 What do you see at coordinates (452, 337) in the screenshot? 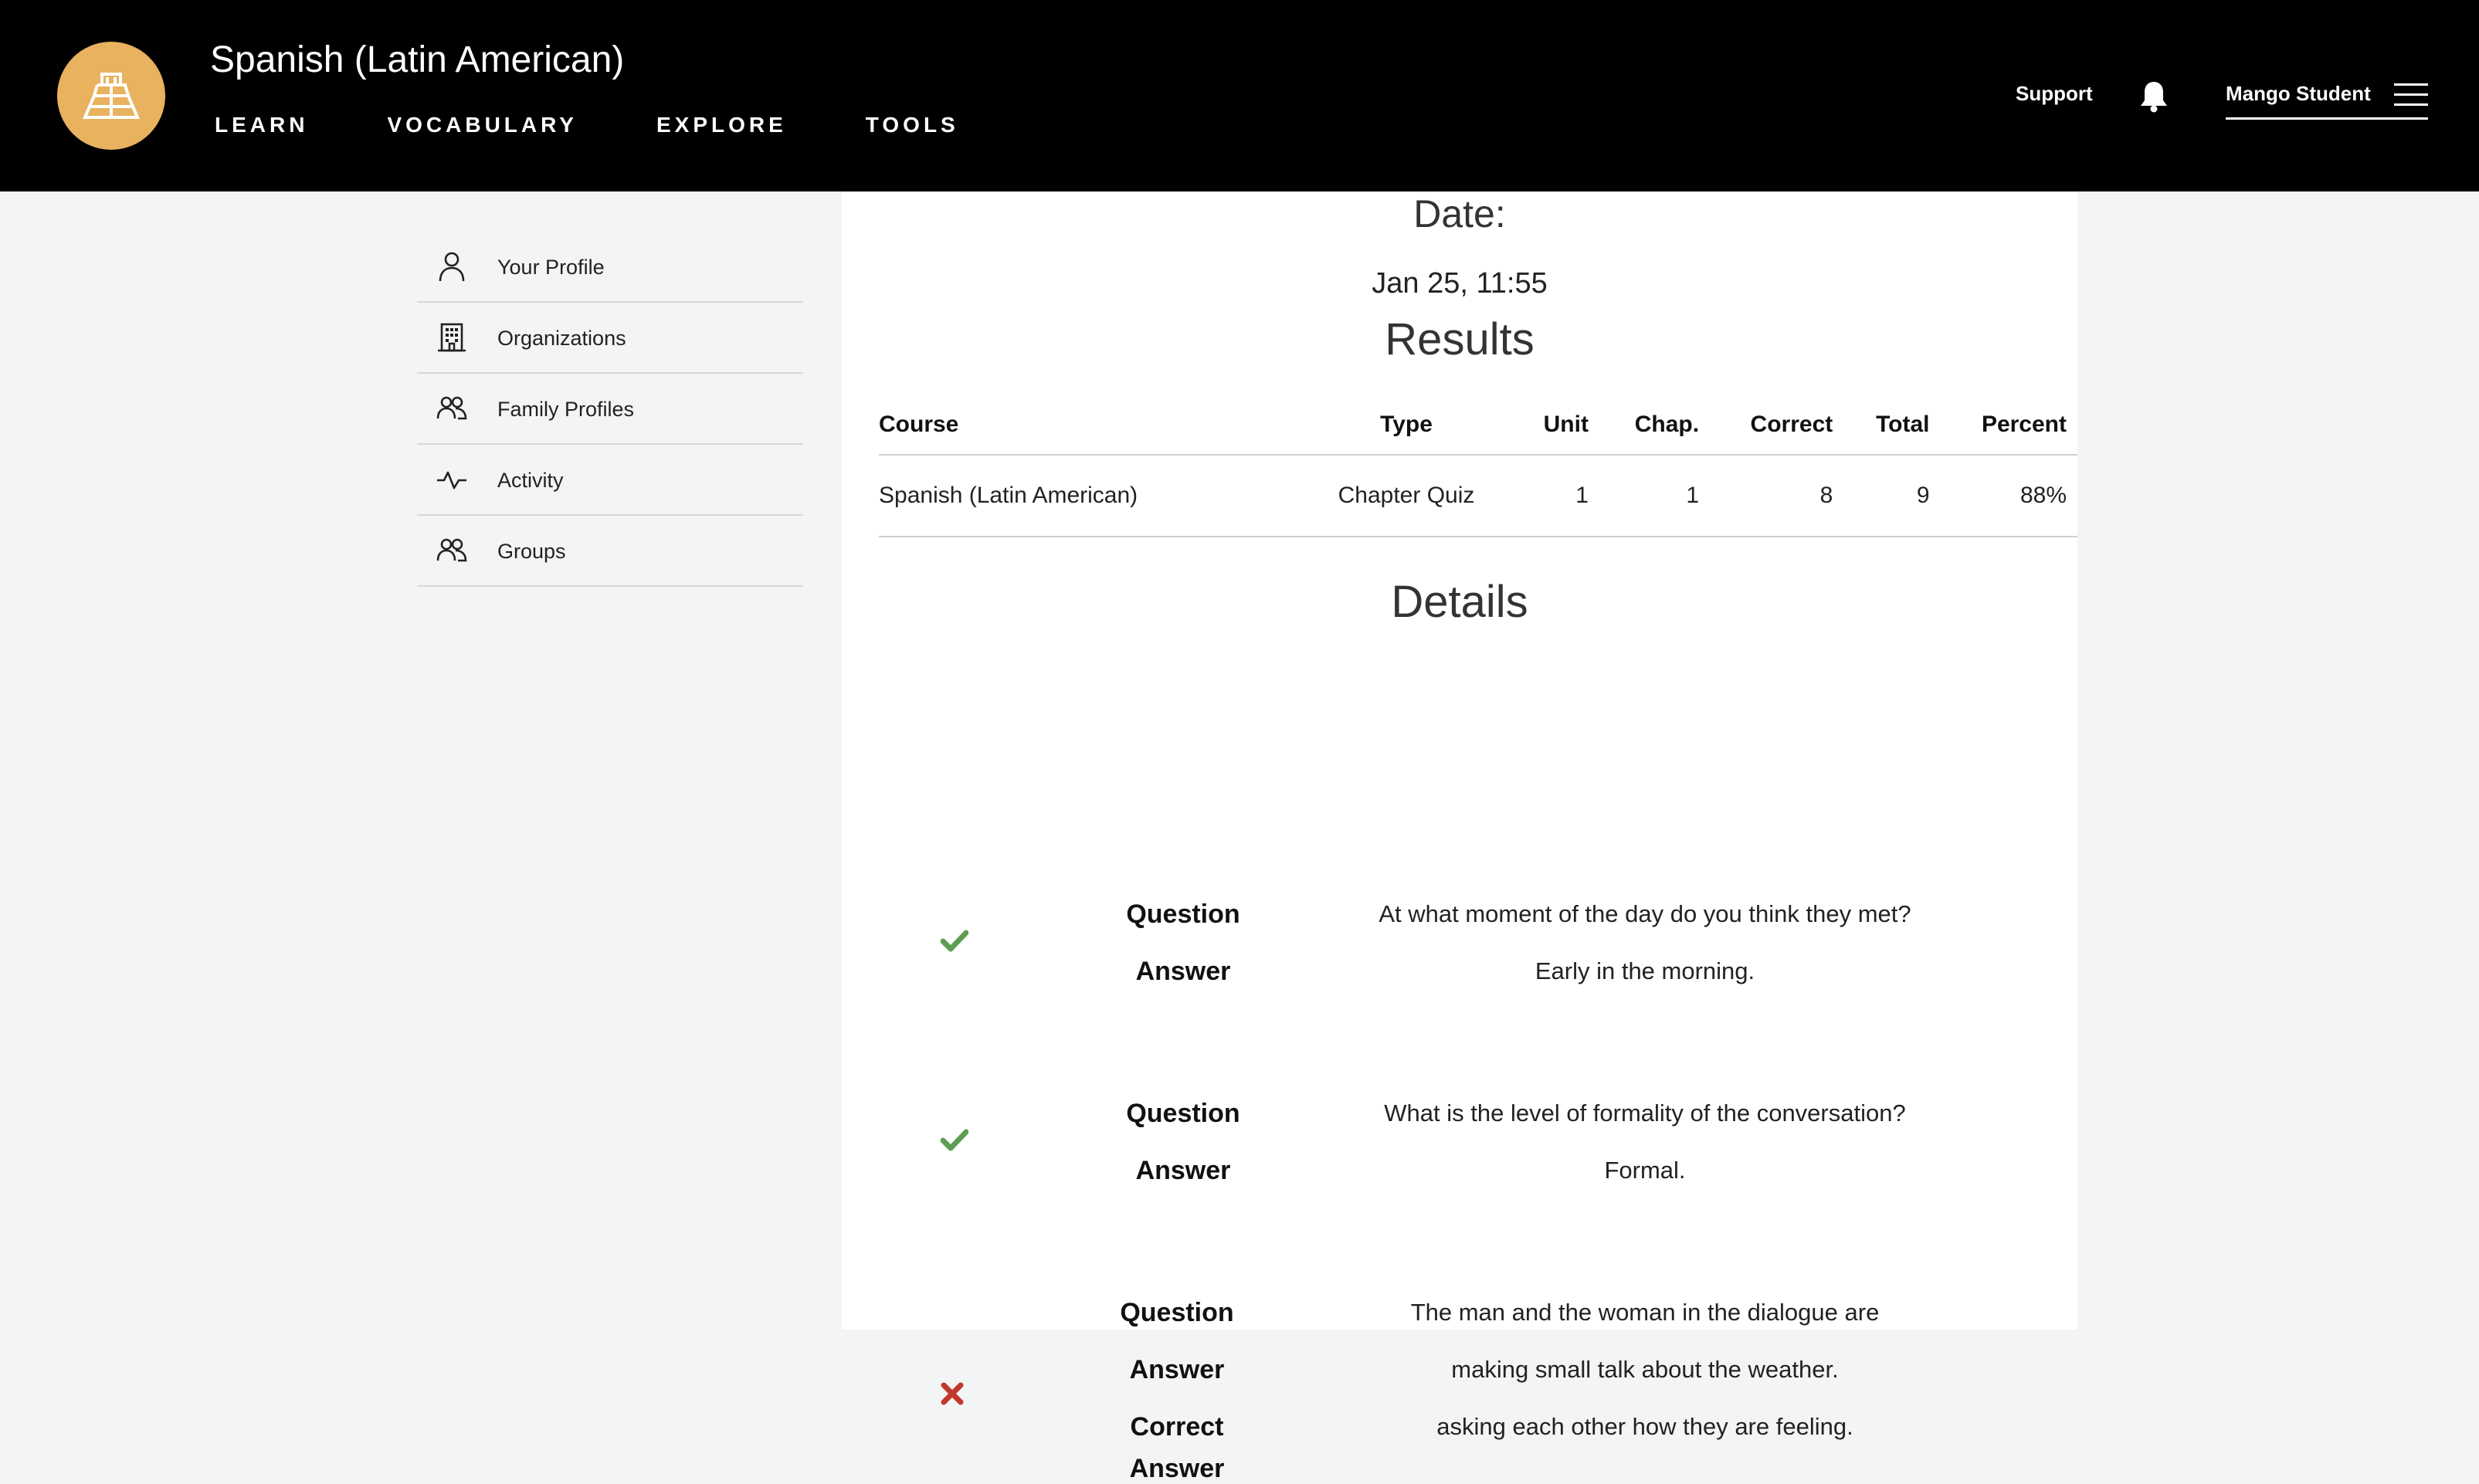
I see `building-icon` at bounding box center [452, 337].